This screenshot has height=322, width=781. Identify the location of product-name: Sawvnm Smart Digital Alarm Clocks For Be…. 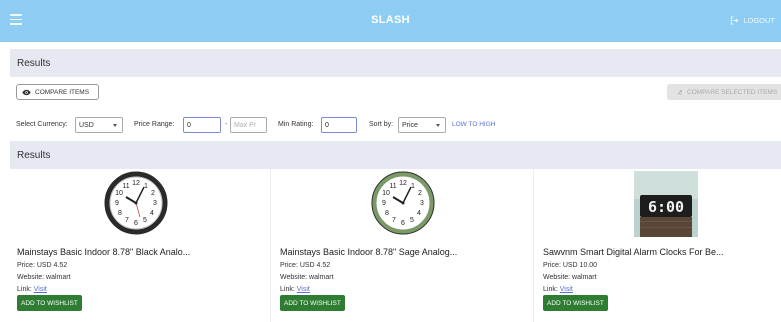
(633, 252).